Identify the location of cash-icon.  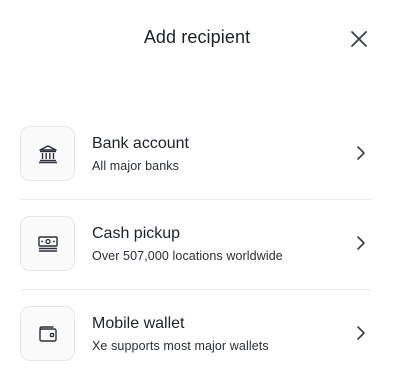
(47, 243).